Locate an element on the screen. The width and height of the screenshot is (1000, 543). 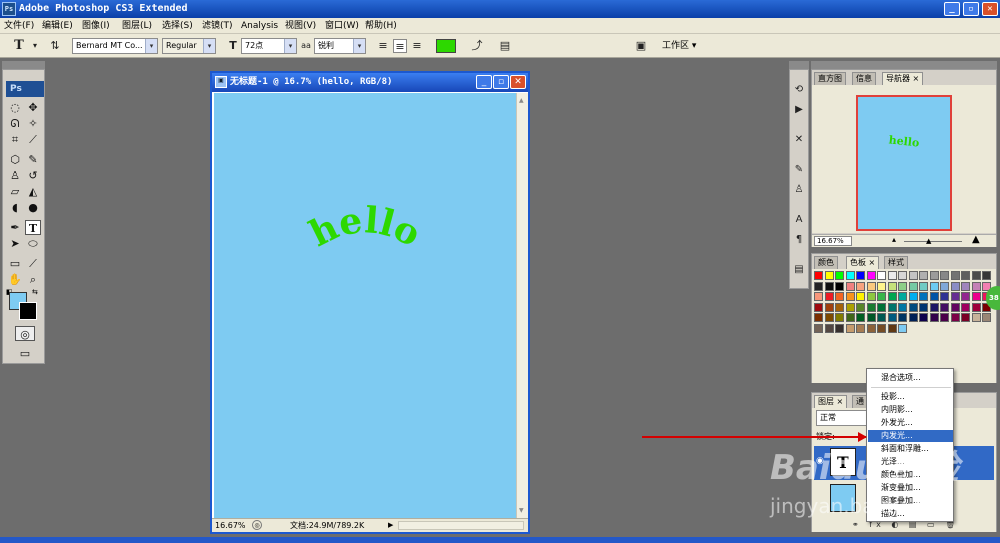
history-panel-icon: ⟲ is located at coordinates (799, 90).